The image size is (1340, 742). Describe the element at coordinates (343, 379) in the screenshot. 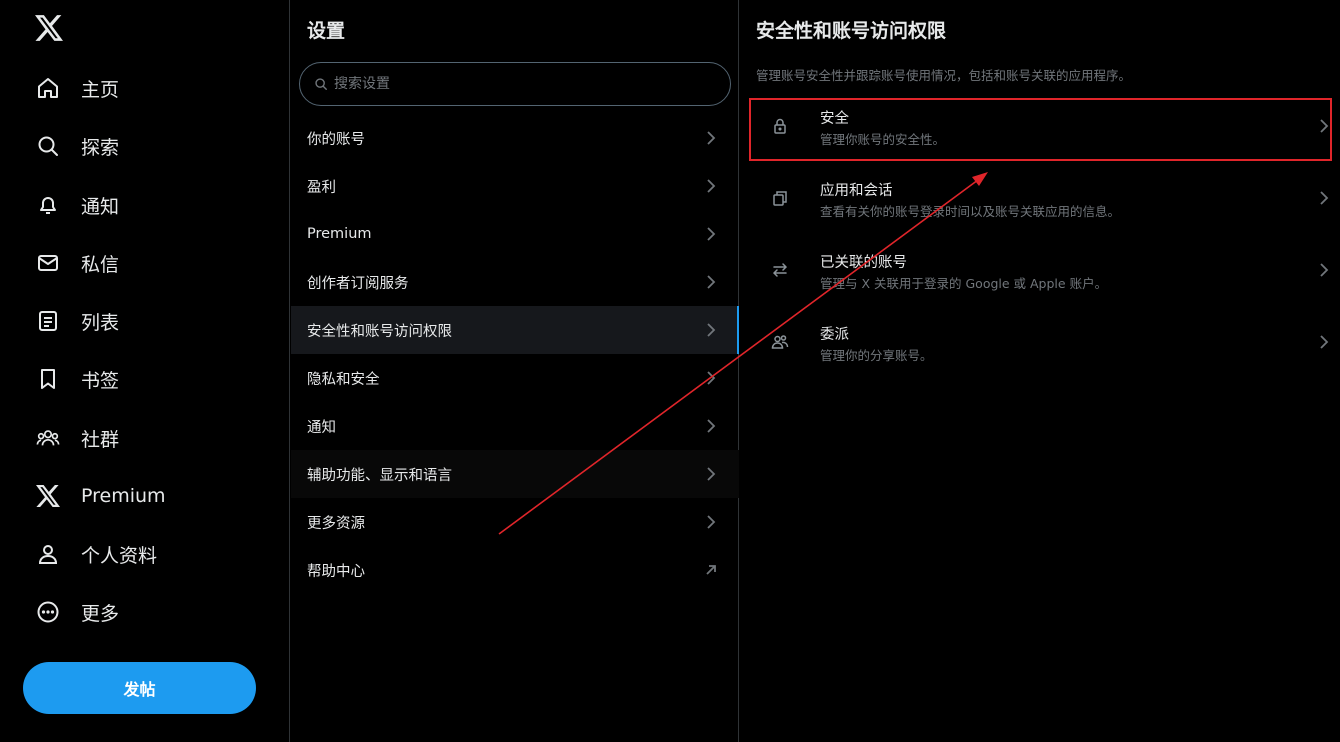

I see `settings-item-label: 隐私和安全` at that location.